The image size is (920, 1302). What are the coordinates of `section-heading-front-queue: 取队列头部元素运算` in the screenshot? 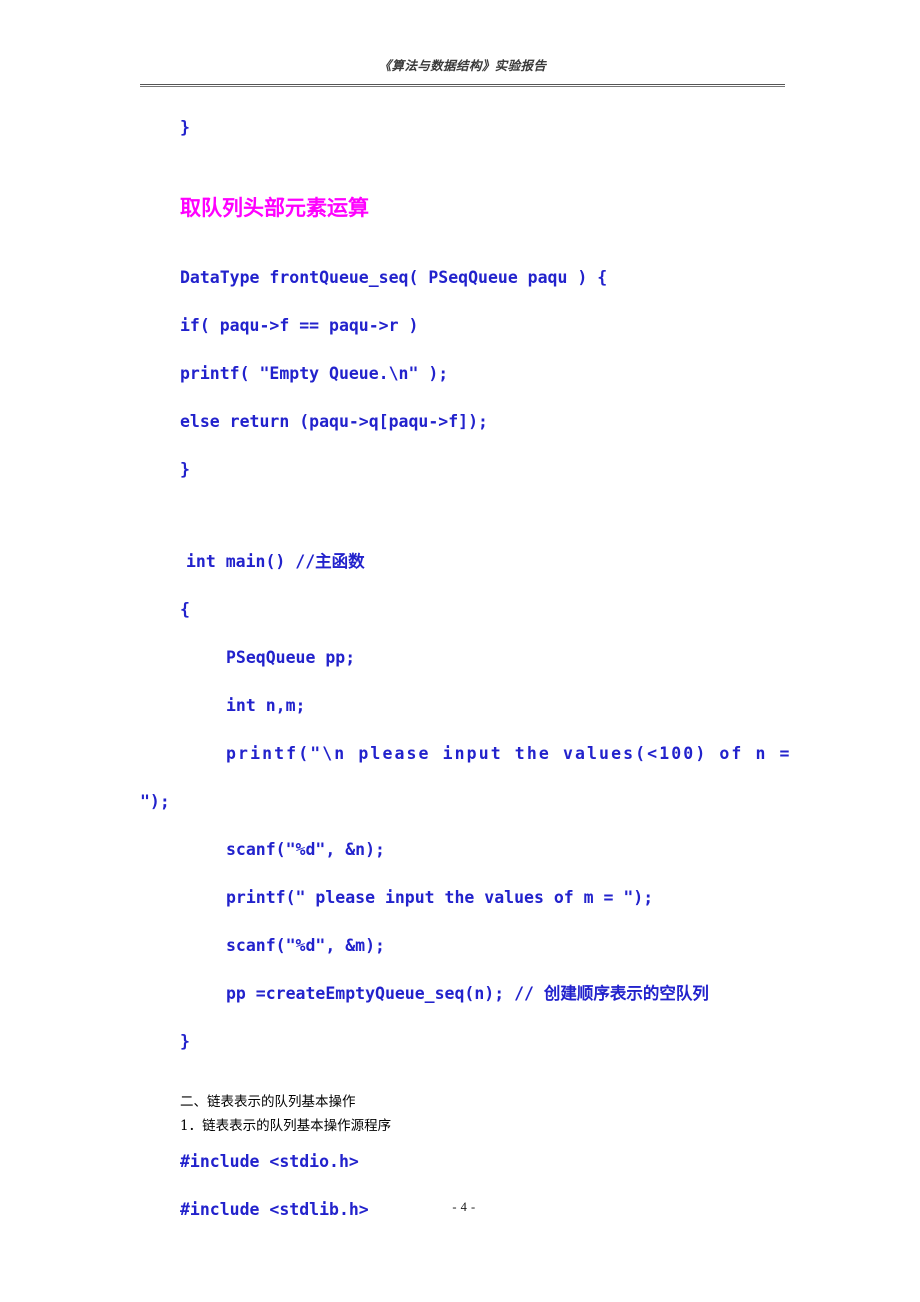 It's located at (274, 208).